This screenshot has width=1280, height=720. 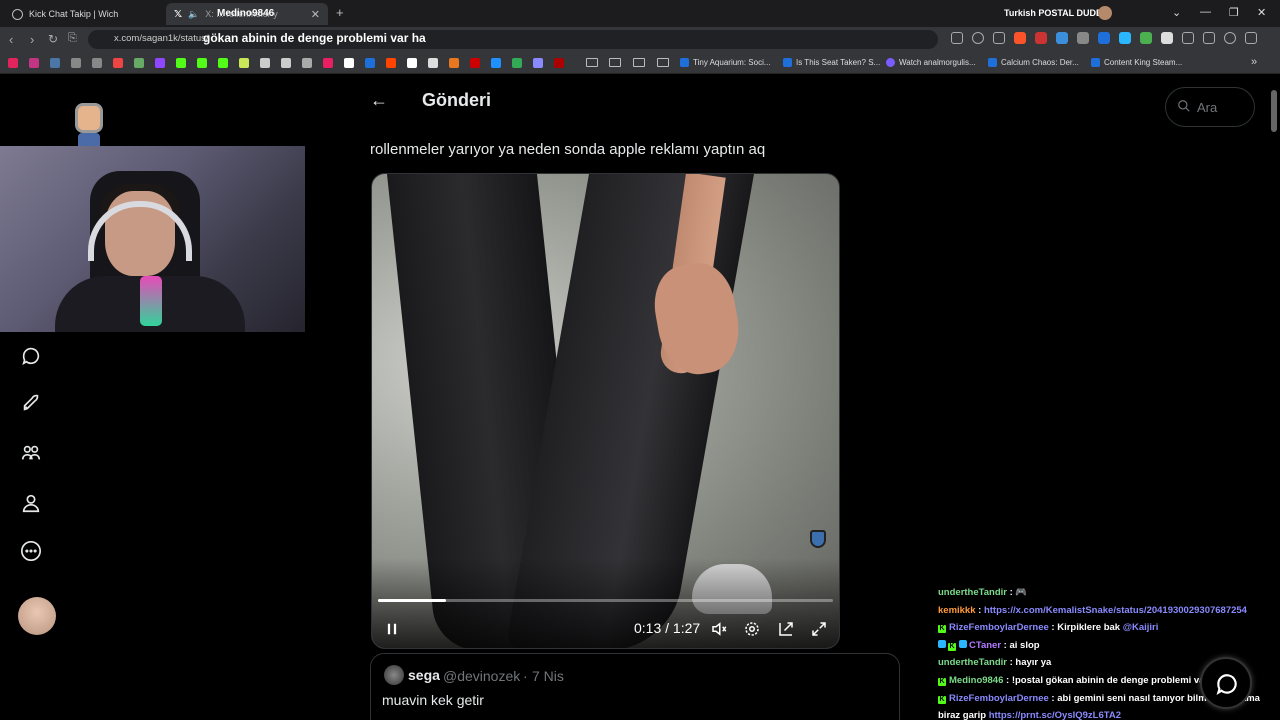 I want to click on profile-icon, so click(x=31, y=503).